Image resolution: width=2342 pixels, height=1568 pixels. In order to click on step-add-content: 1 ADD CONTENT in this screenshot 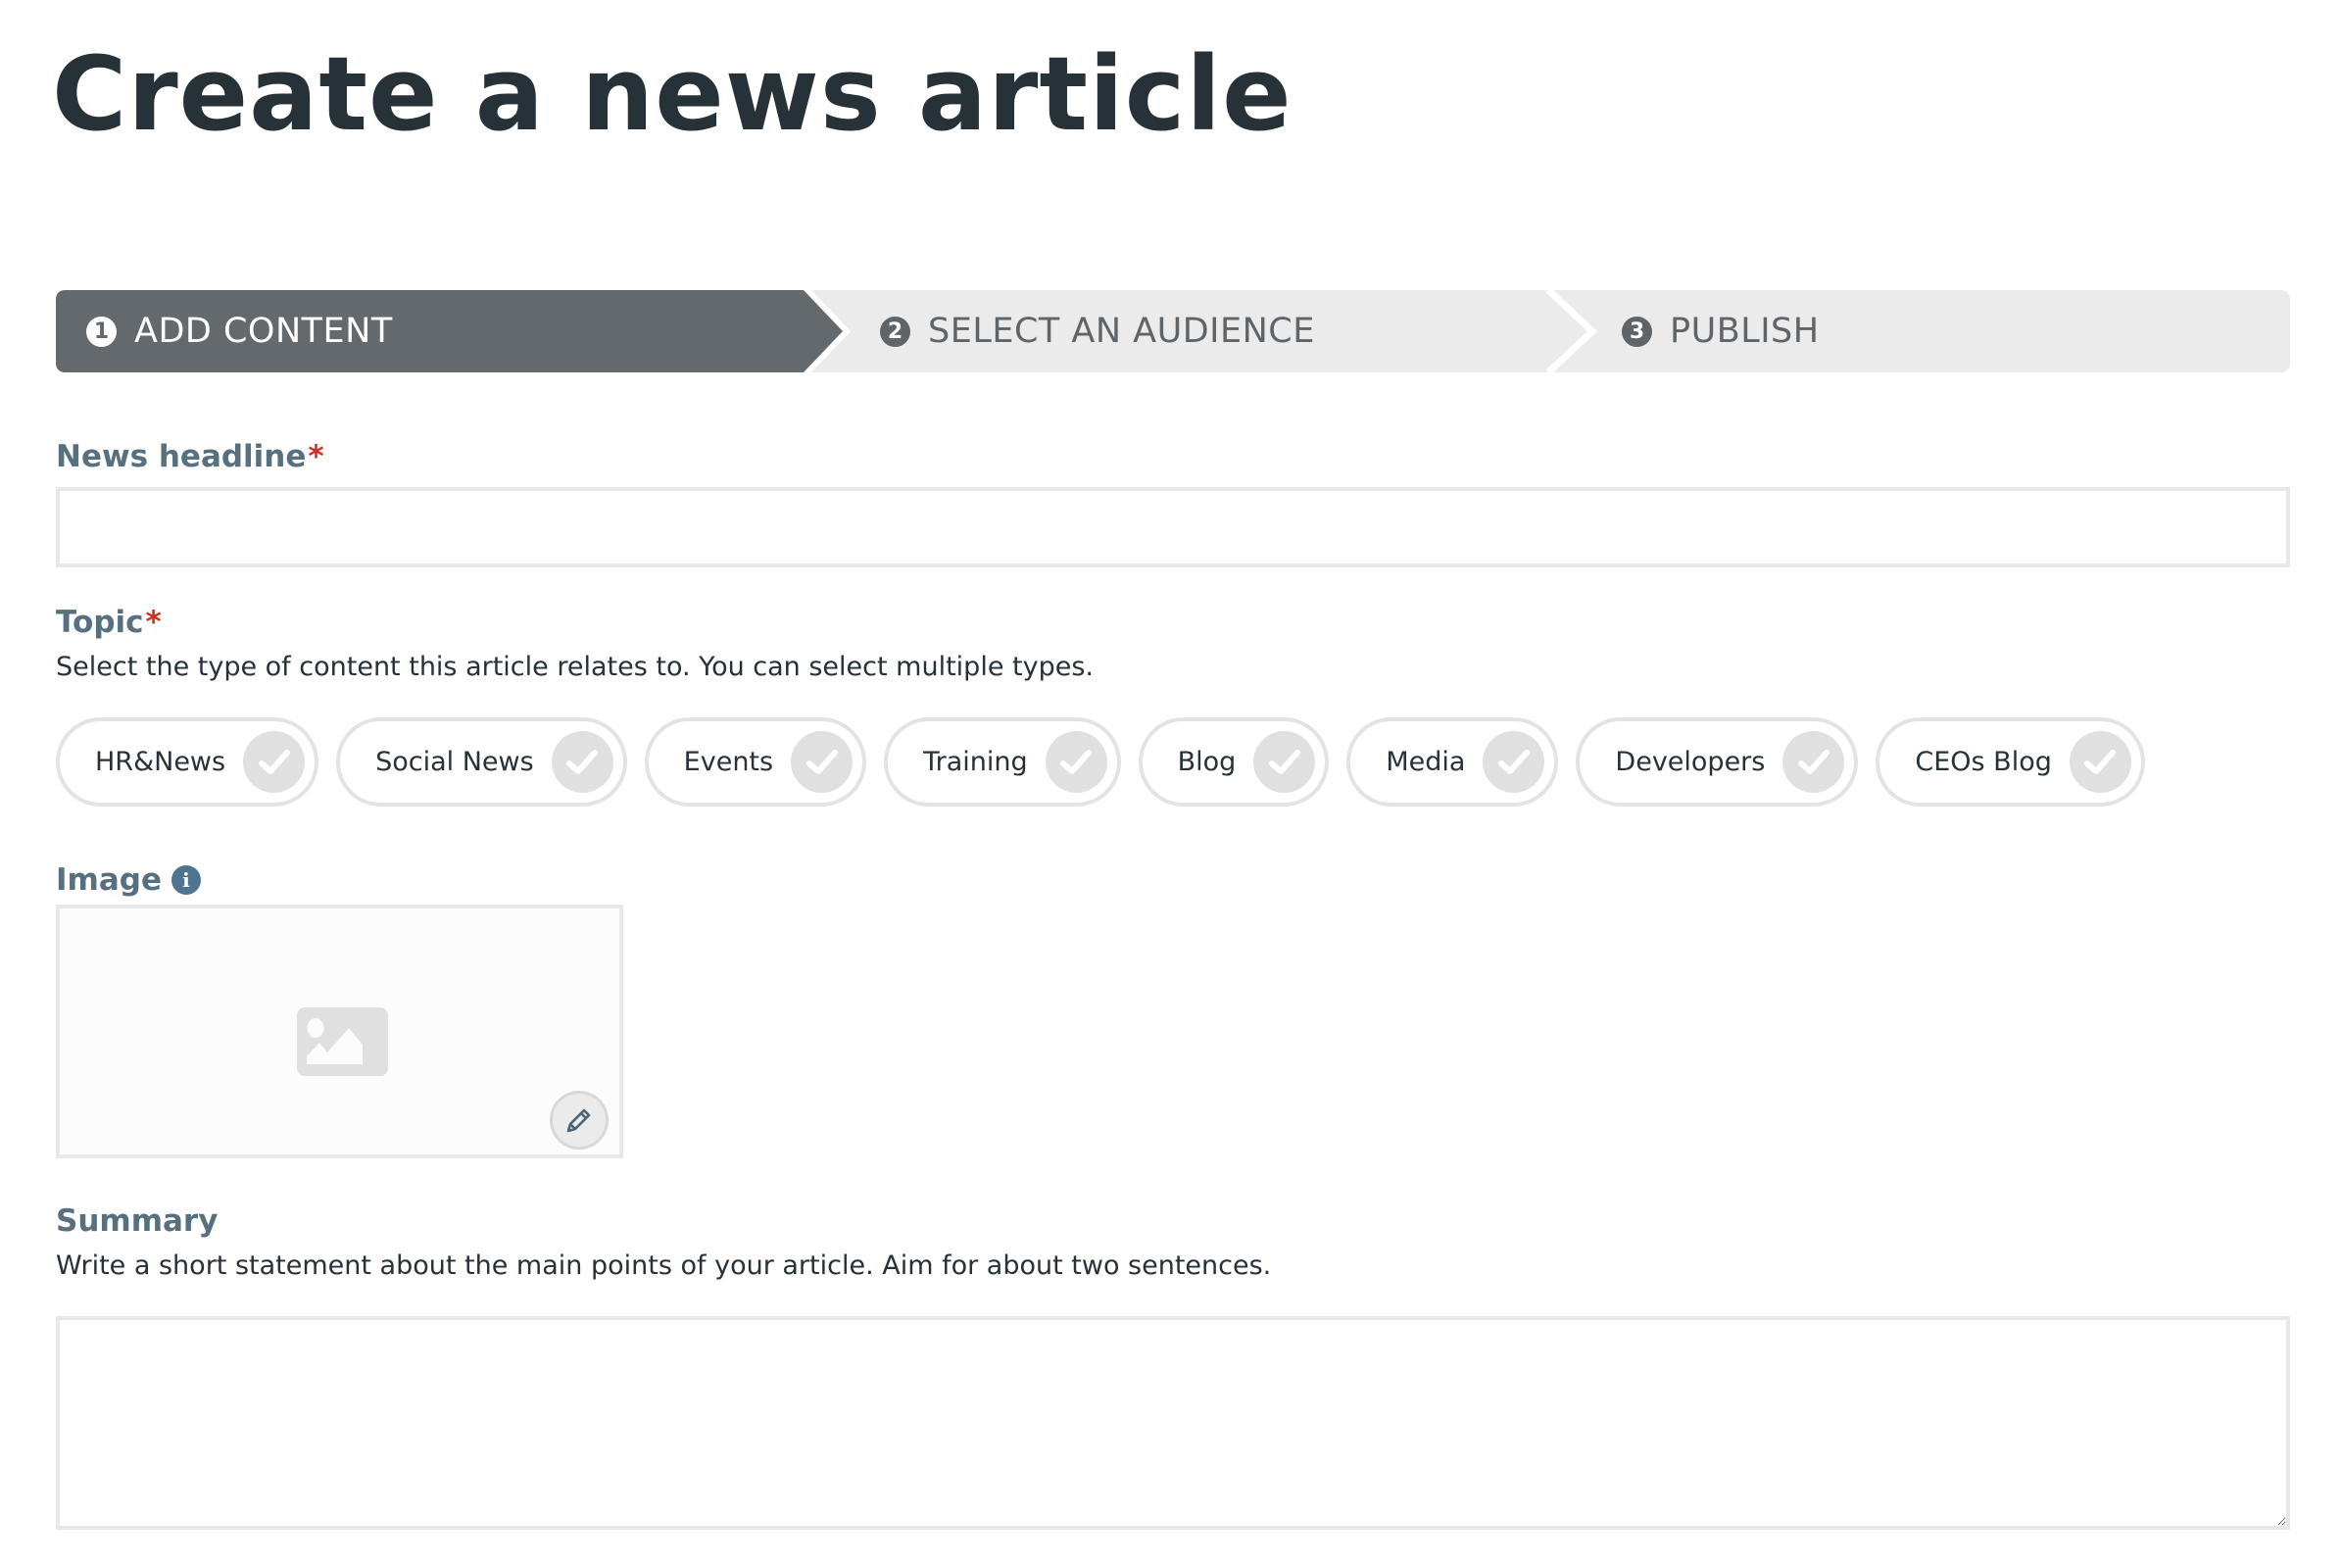, I will do `click(239, 331)`.